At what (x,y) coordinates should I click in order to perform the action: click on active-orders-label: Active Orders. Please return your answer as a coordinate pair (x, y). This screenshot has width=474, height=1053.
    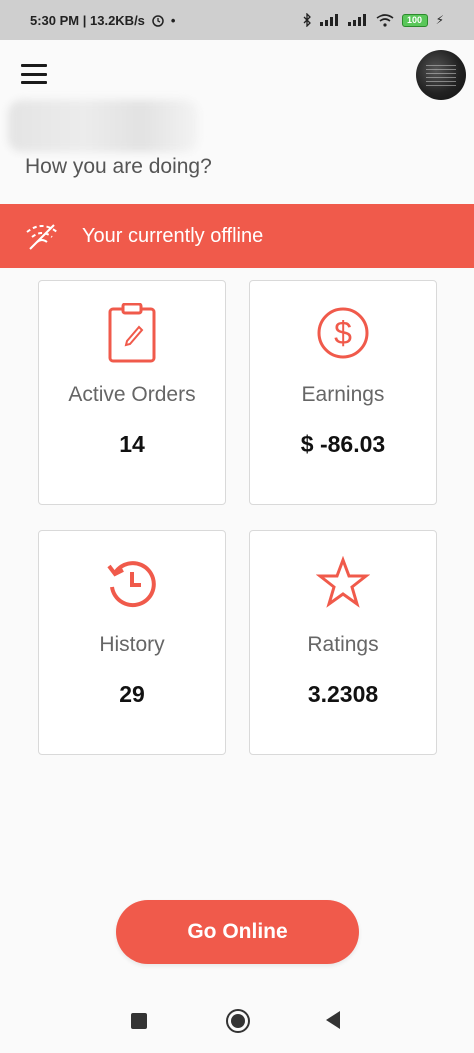
    Looking at the image, I should click on (132, 394).